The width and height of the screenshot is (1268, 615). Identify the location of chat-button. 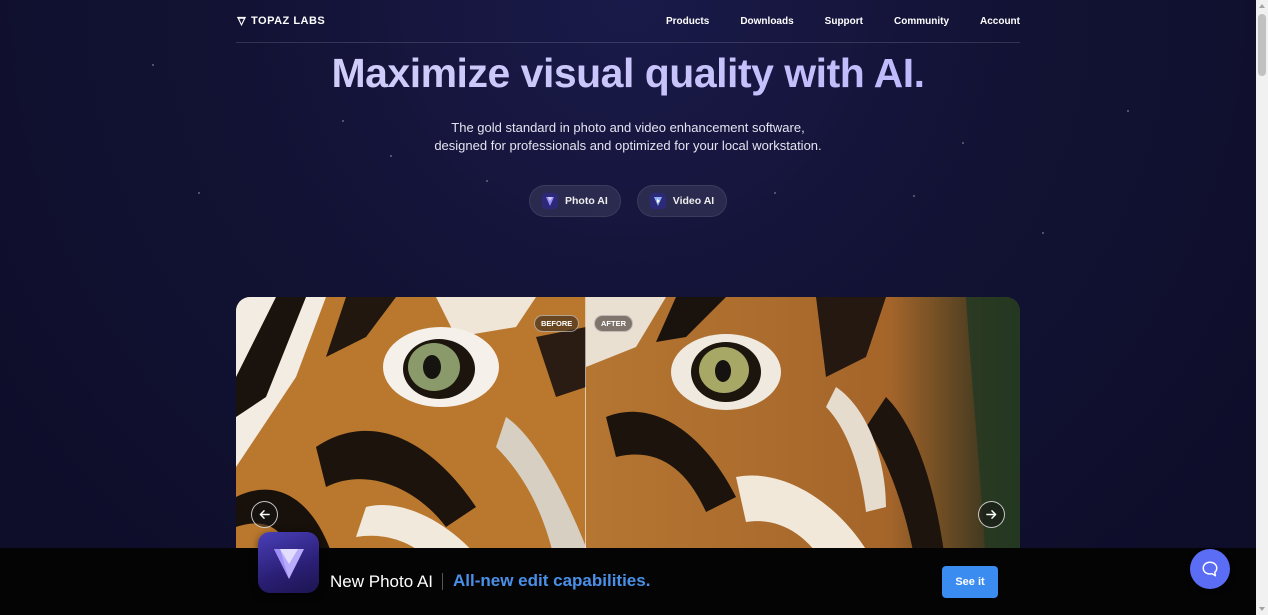
(1210, 569).